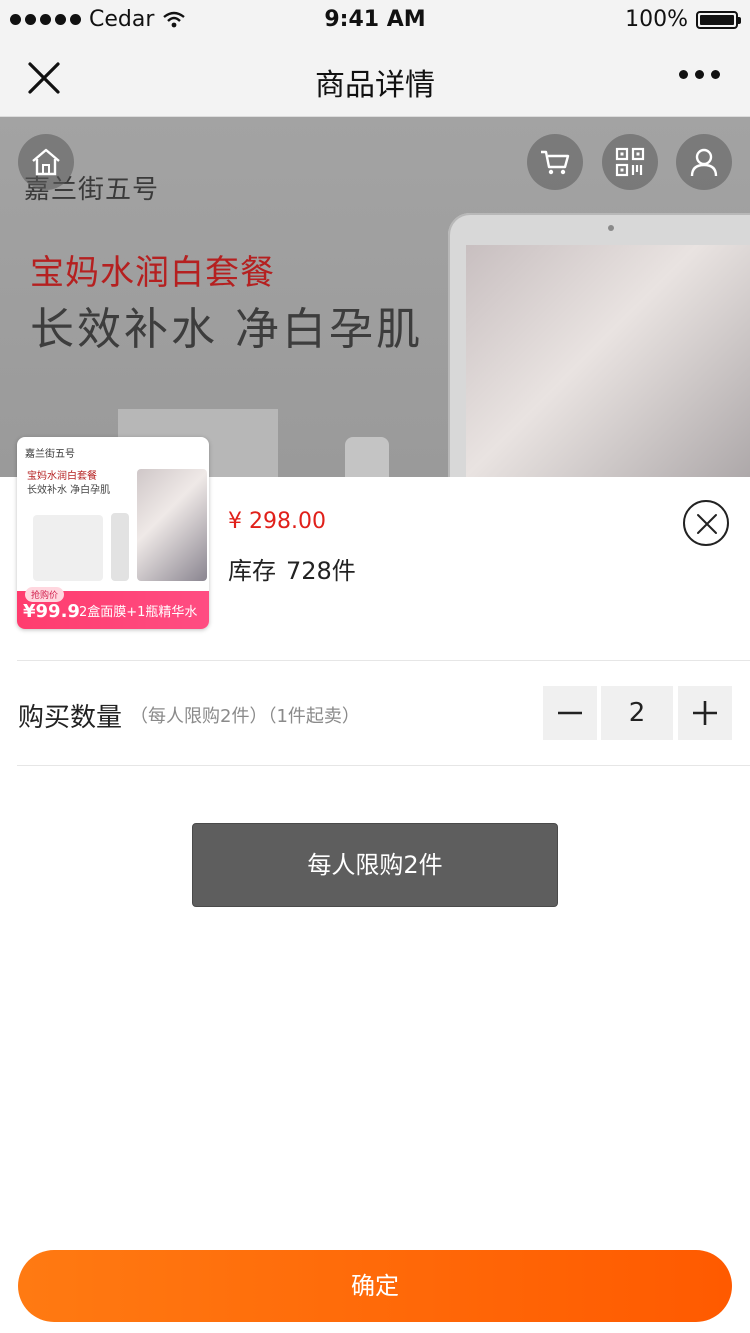 The height and width of the screenshot is (1333, 750). What do you see at coordinates (367, 457) in the screenshot?
I see `hero-bottle-image` at bounding box center [367, 457].